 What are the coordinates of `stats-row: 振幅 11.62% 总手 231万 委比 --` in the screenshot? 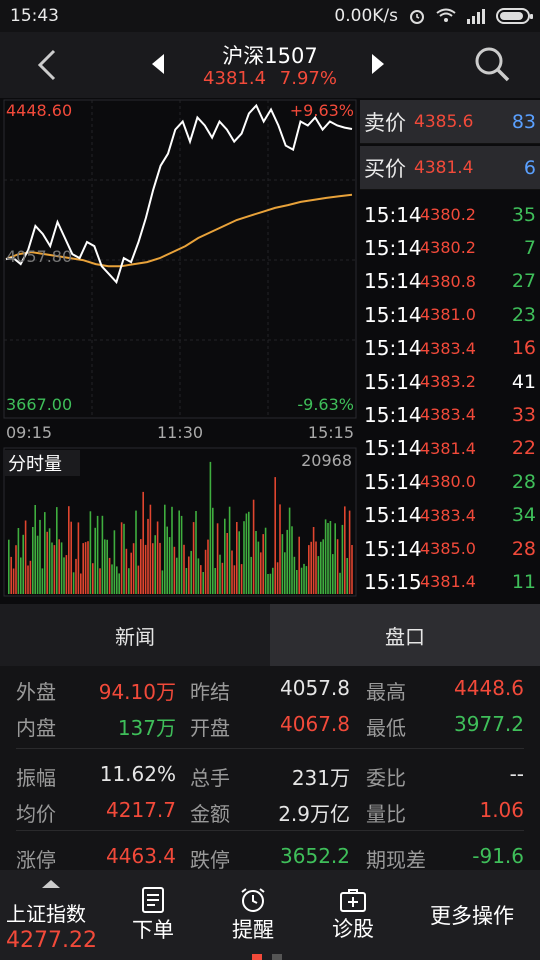 It's located at (270, 774).